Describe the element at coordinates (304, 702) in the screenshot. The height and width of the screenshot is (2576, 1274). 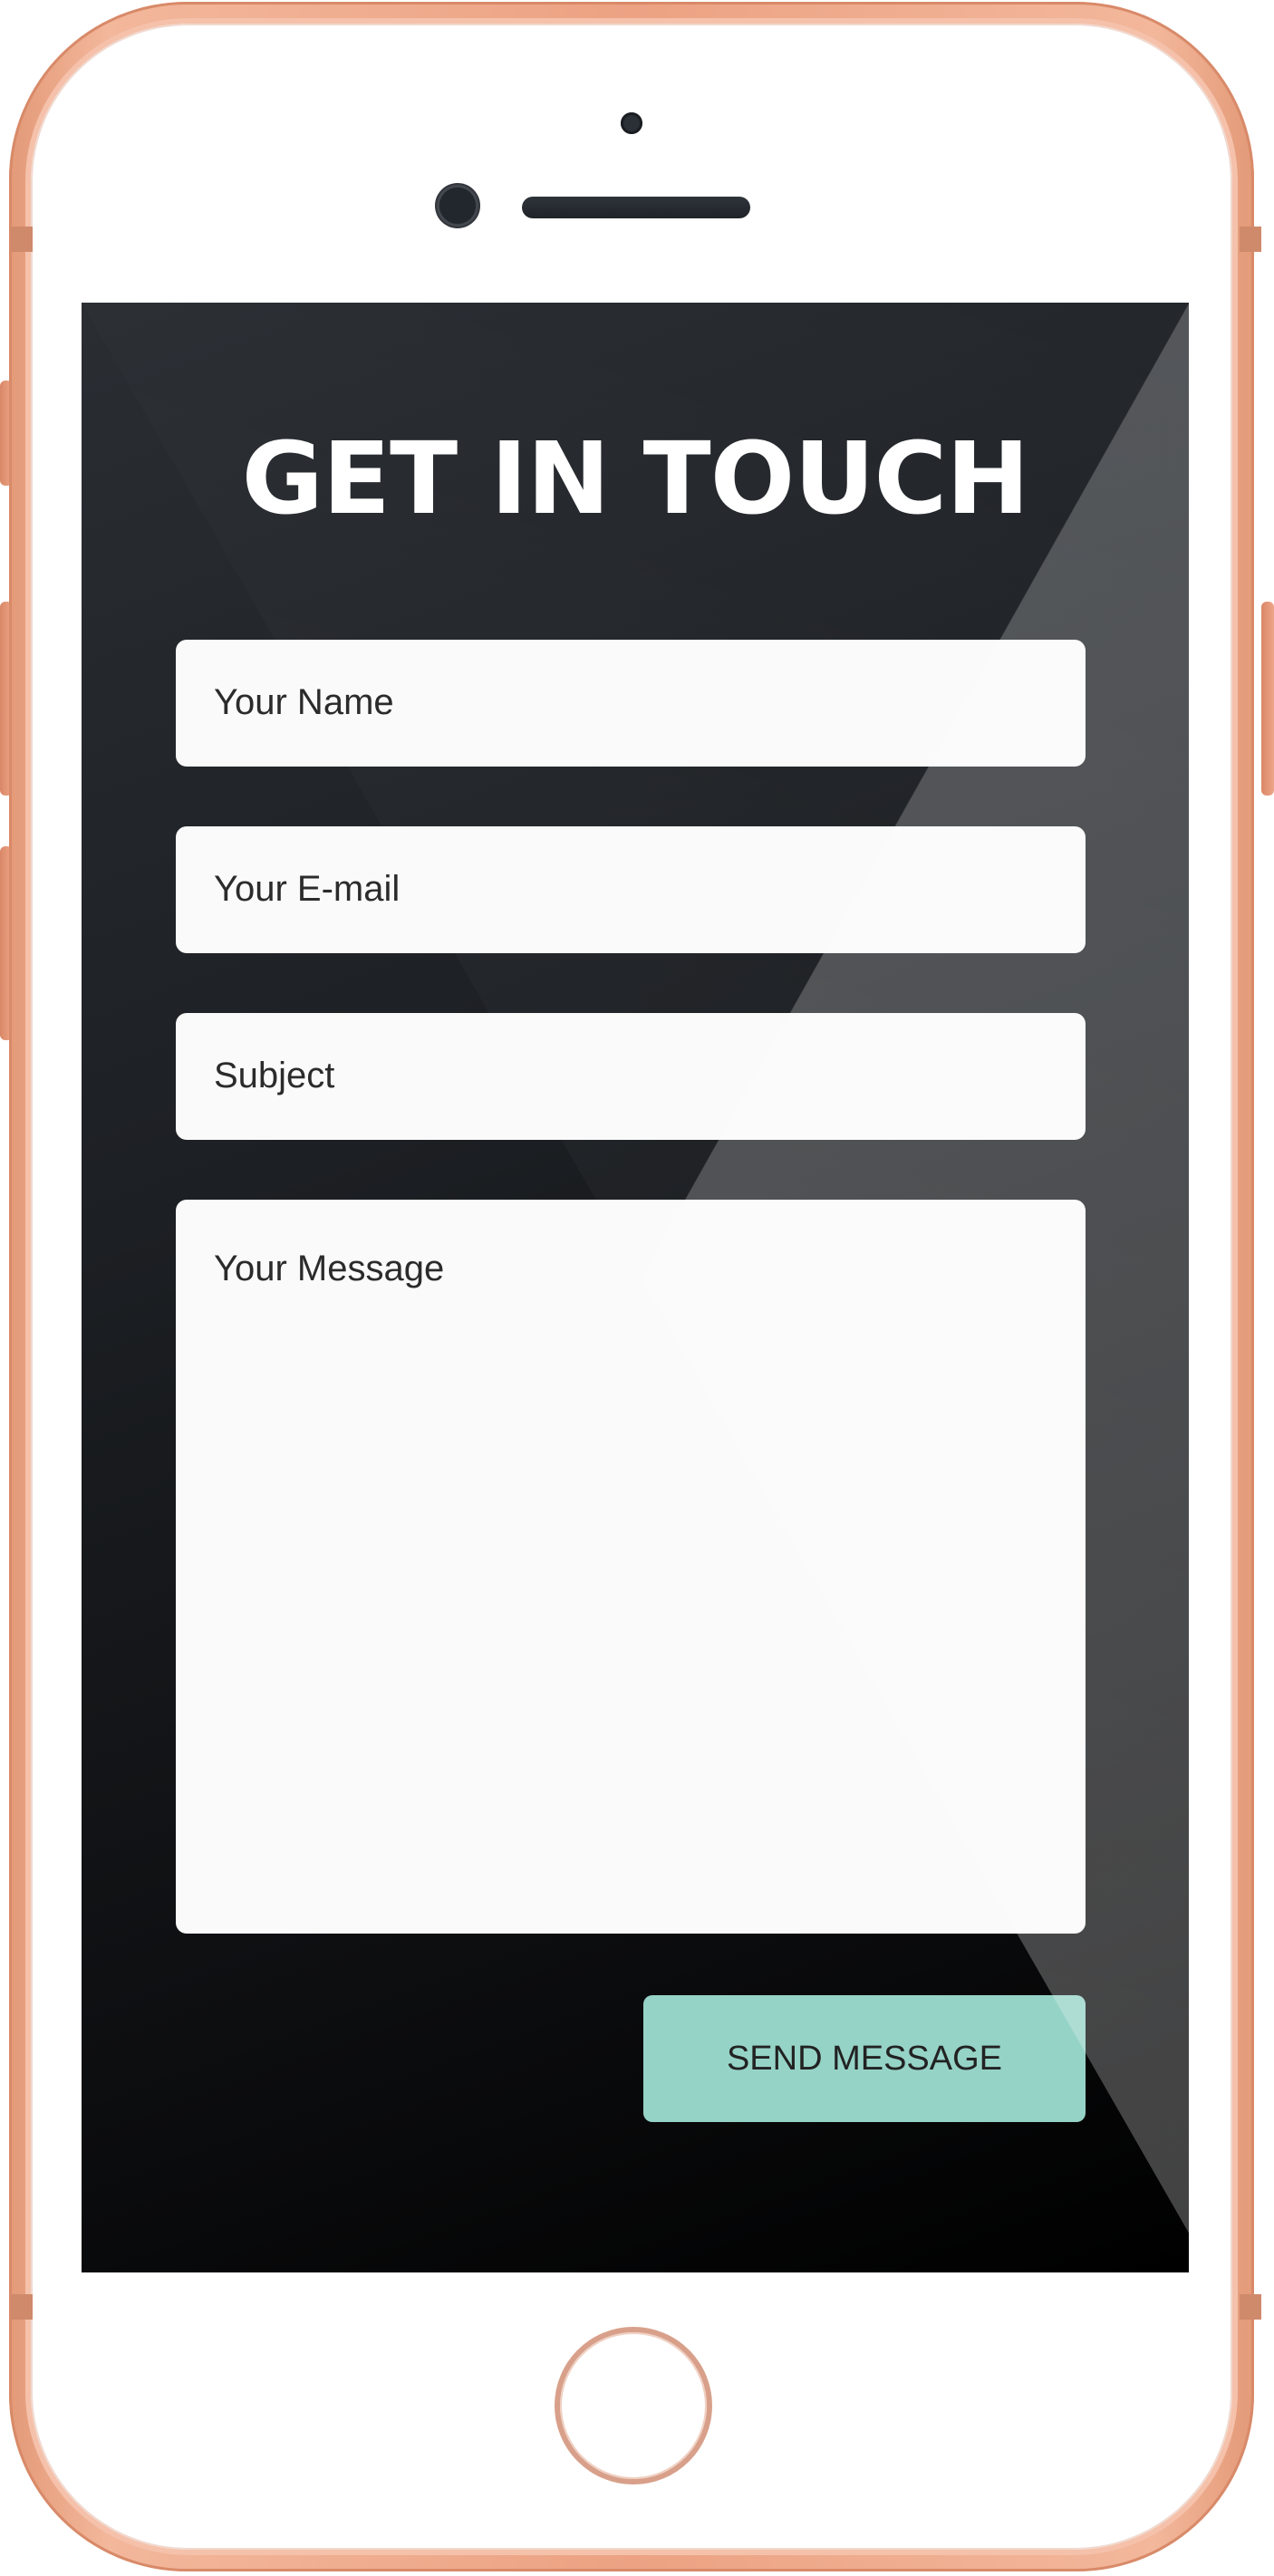
I see `name-placeholder: Your Name` at that location.